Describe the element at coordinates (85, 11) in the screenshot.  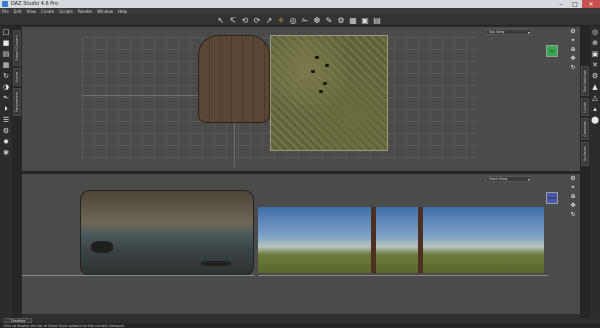
I see `menu-render: Render` at that location.